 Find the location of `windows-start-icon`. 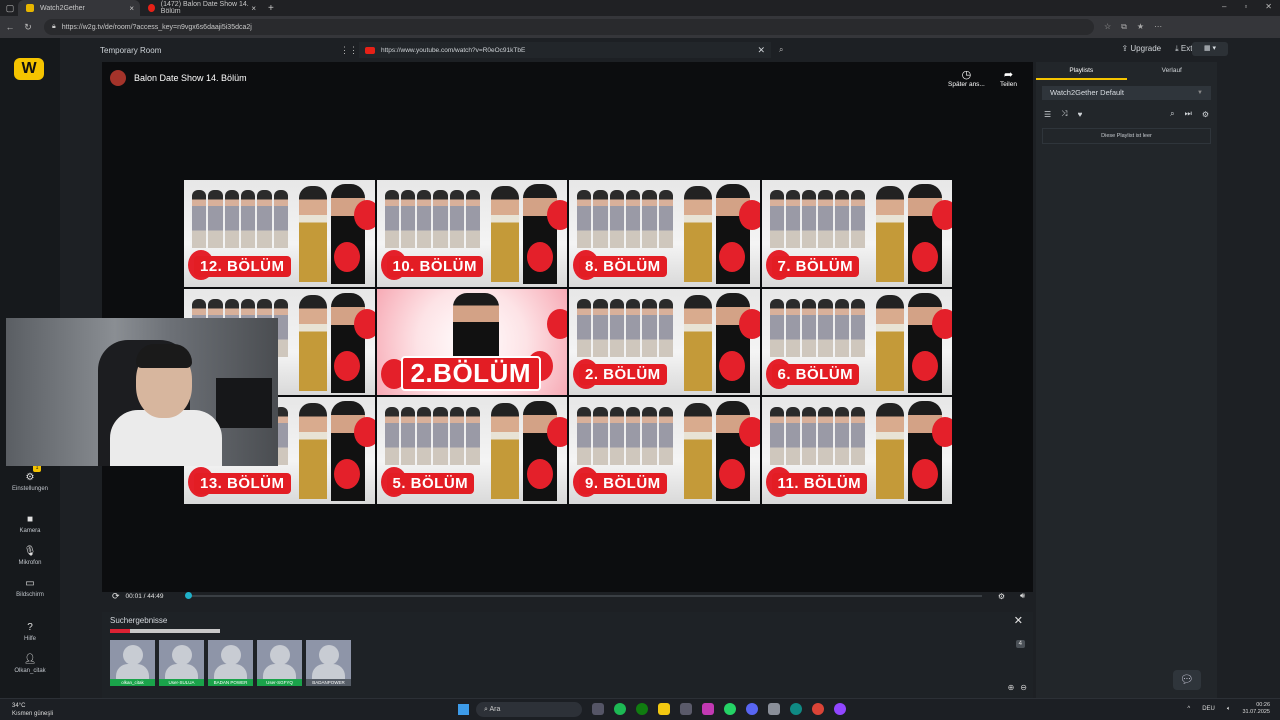

windows-start-icon is located at coordinates (463, 709).